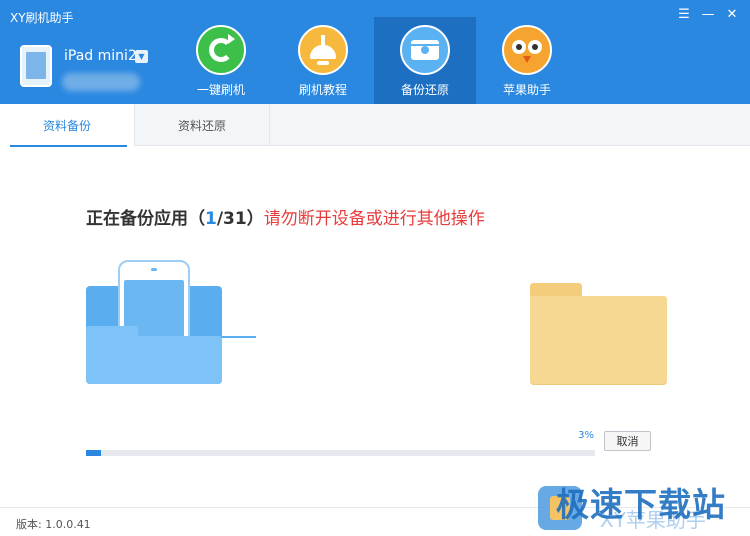  What do you see at coordinates (322, 90) in the screenshot?
I see `nav-label: 刷机教程` at bounding box center [322, 90].